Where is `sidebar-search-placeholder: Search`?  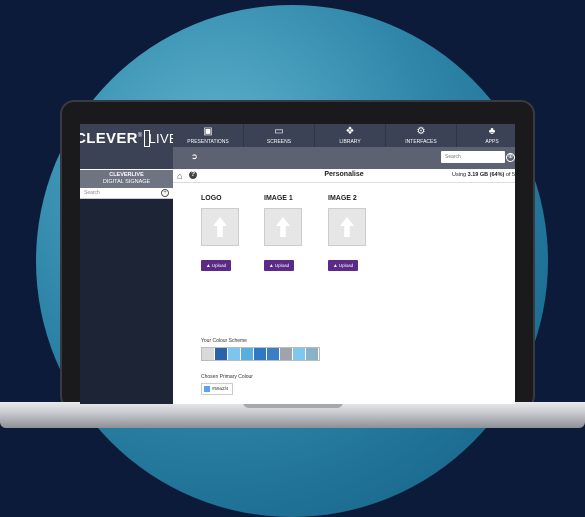
sidebar-search-placeholder: Search is located at coordinates (92, 193).